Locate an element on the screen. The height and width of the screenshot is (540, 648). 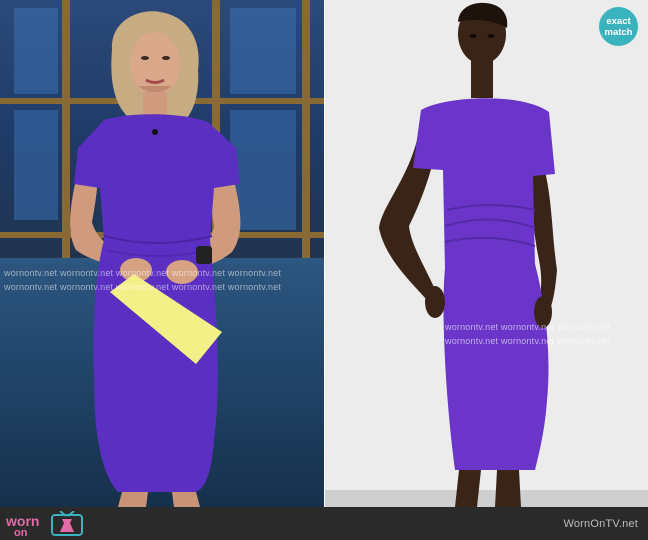
tv-dress-icon is located at coordinates (67, 523).